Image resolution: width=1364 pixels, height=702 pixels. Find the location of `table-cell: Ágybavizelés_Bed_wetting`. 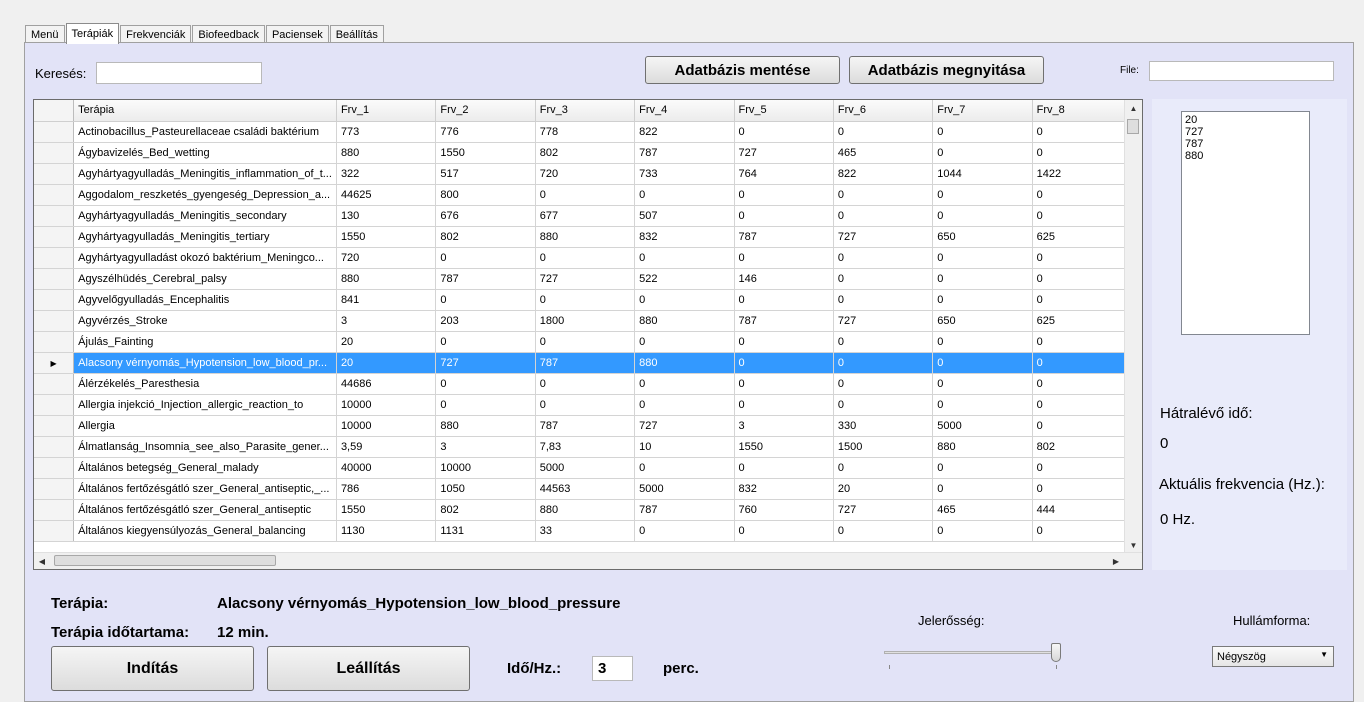

table-cell: Ágybavizelés_Bed_wetting is located at coordinates (205, 153).